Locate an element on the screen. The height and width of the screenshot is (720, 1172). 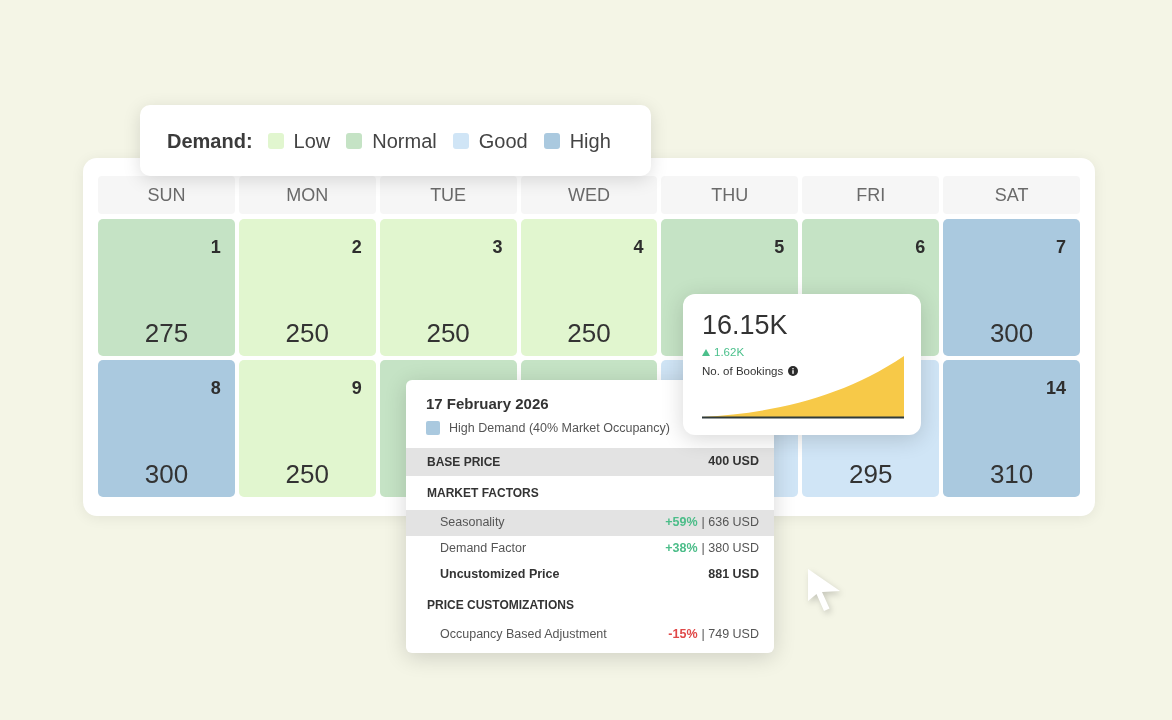
subtotal-label: Uncustomized Price is located at coordinates (500, 575).